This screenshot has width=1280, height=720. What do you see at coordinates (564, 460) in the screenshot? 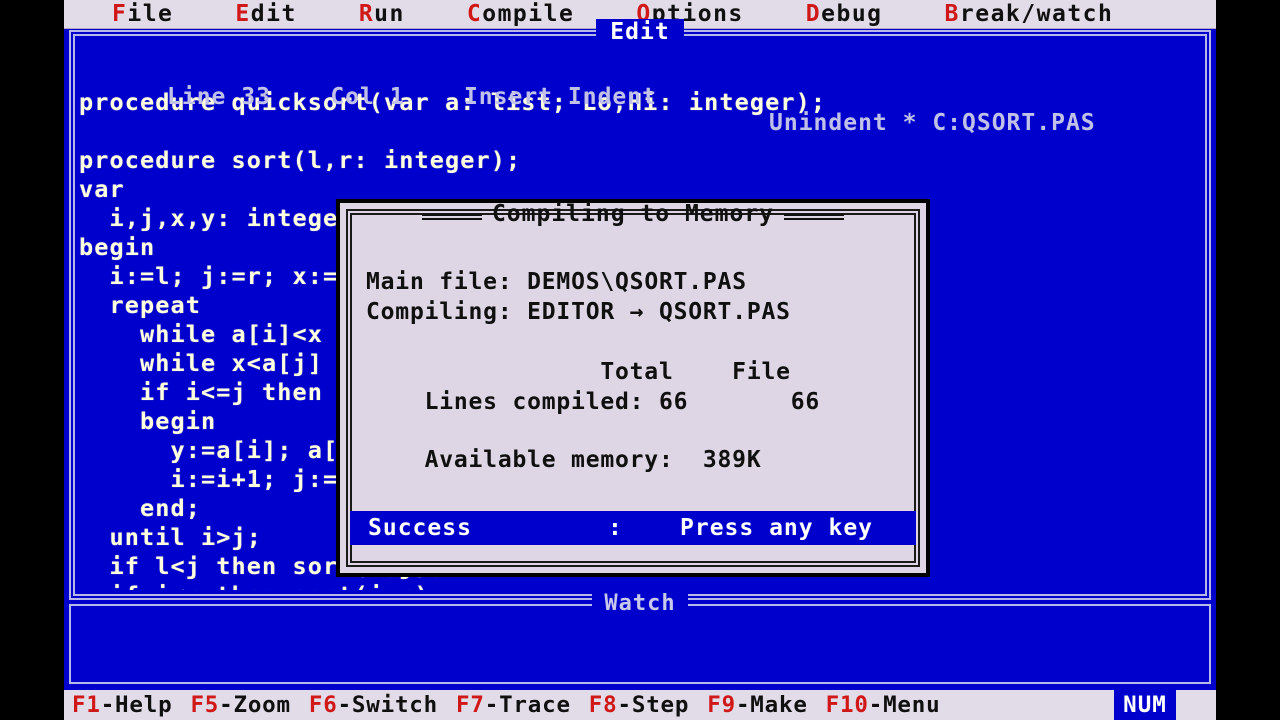
I see `available-memory-row: Available memory: 389K` at bounding box center [564, 460].